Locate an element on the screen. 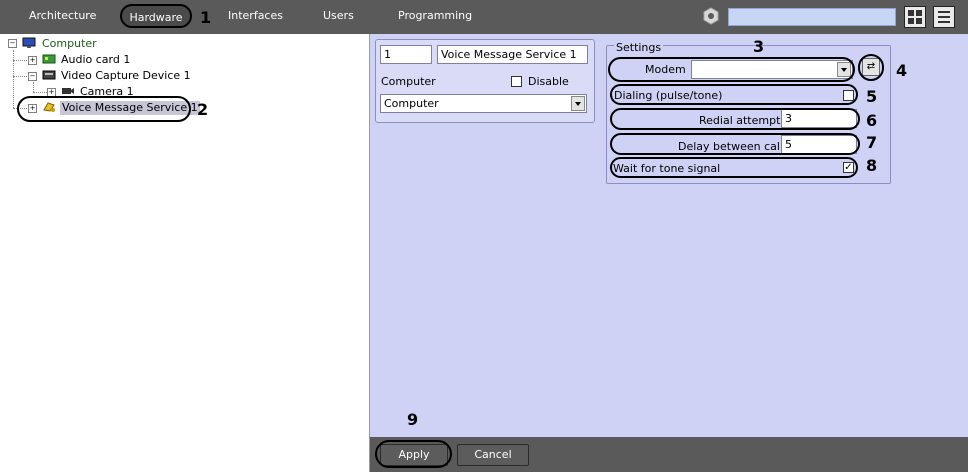 Image resolution: width=968 pixels, height=472 pixels. expand-audio-toggle: + is located at coordinates (32, 60).